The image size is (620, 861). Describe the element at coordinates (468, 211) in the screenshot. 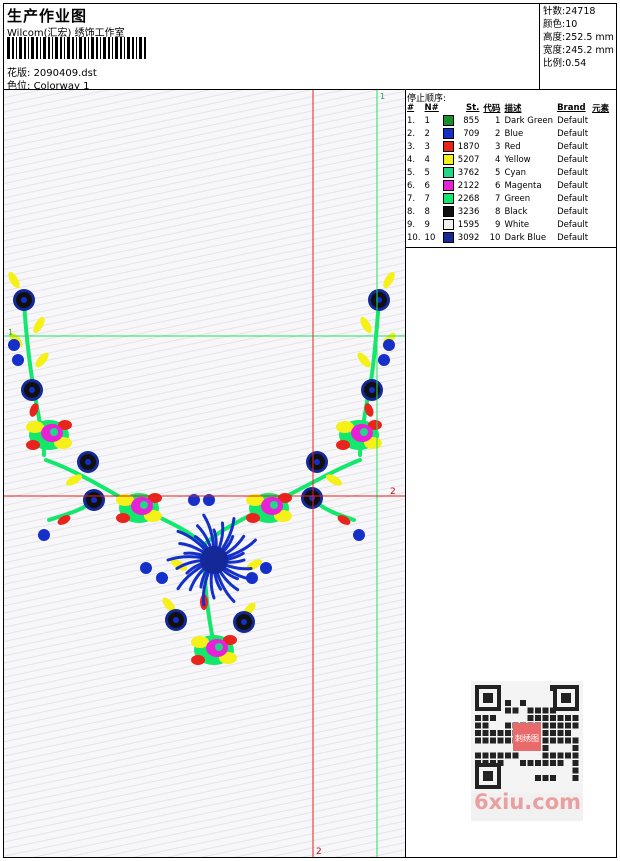

I see `row-stitches: 3236` at that location.